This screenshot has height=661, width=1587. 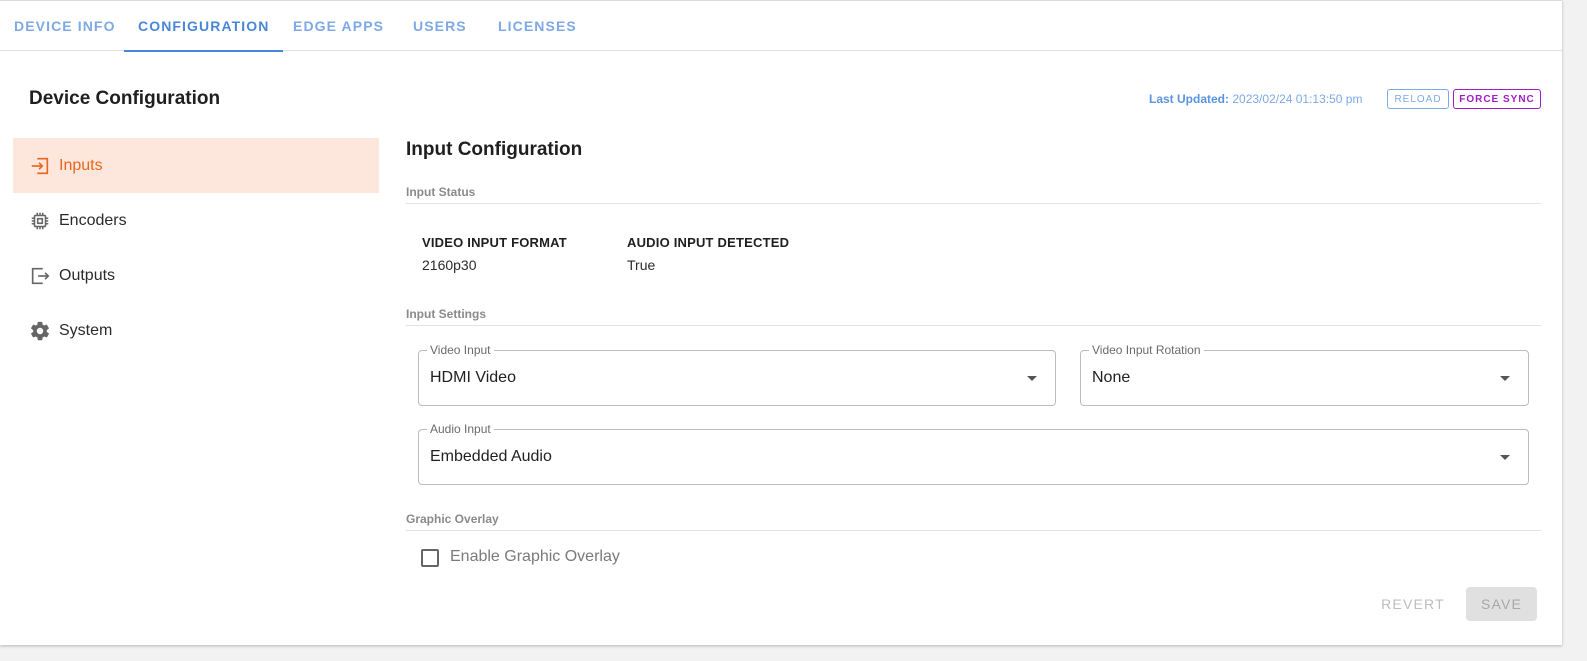 What do you see at coordinates (1413, 604) in the screenshot?
I see `revert-button: REVERT` at bounding box center [1413, 604].